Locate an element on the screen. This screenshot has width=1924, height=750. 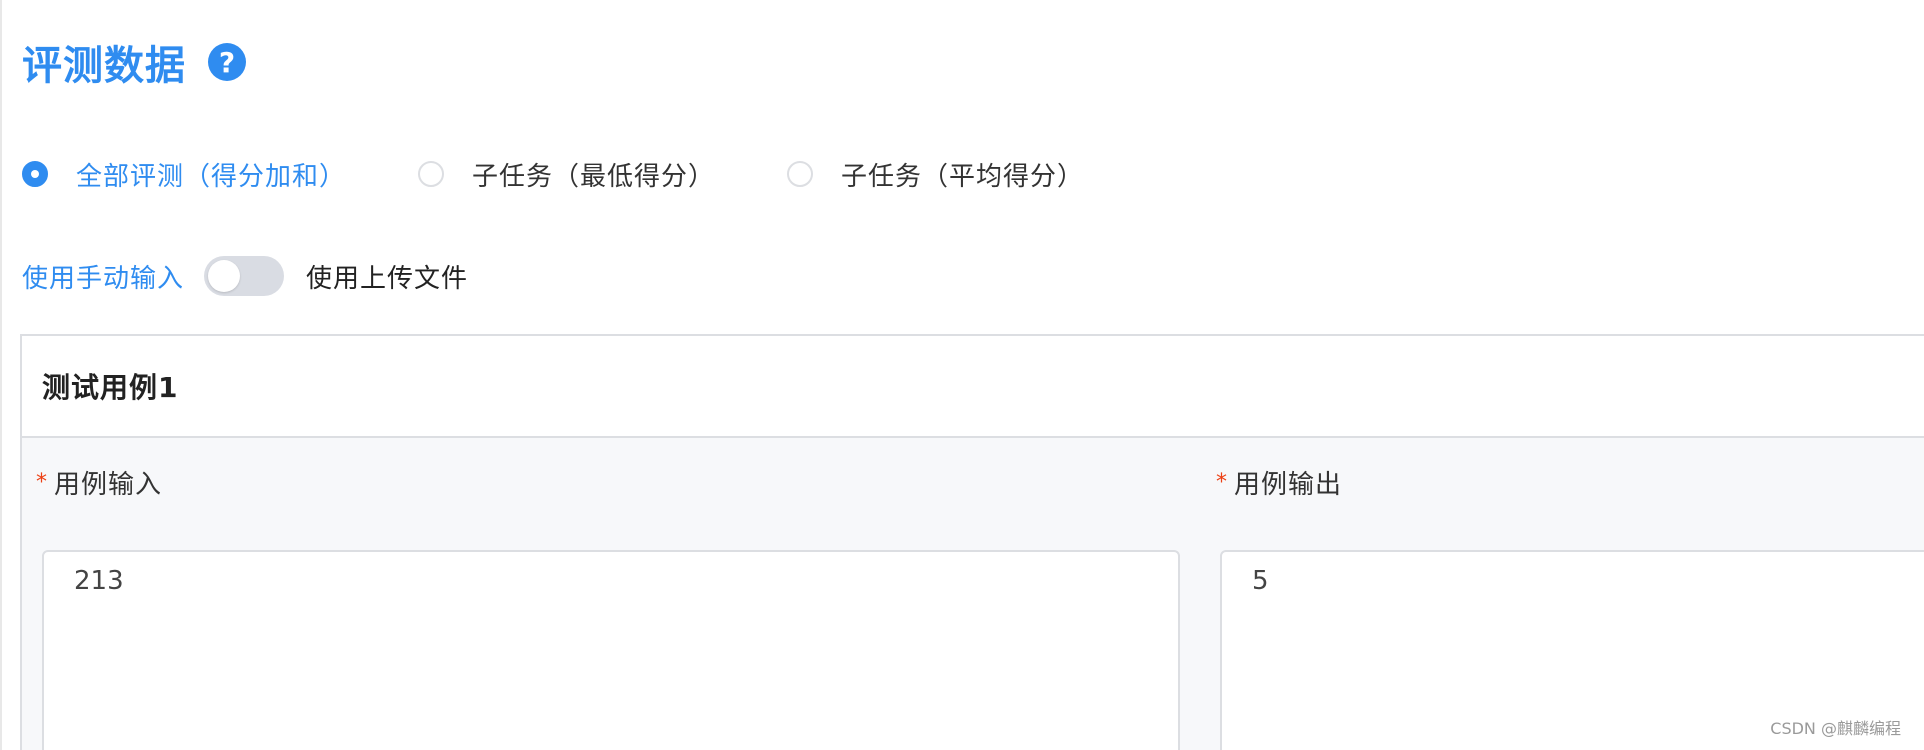
radio-all-judge: 全部评测（得分加和） is located at coordinates (184, 174).